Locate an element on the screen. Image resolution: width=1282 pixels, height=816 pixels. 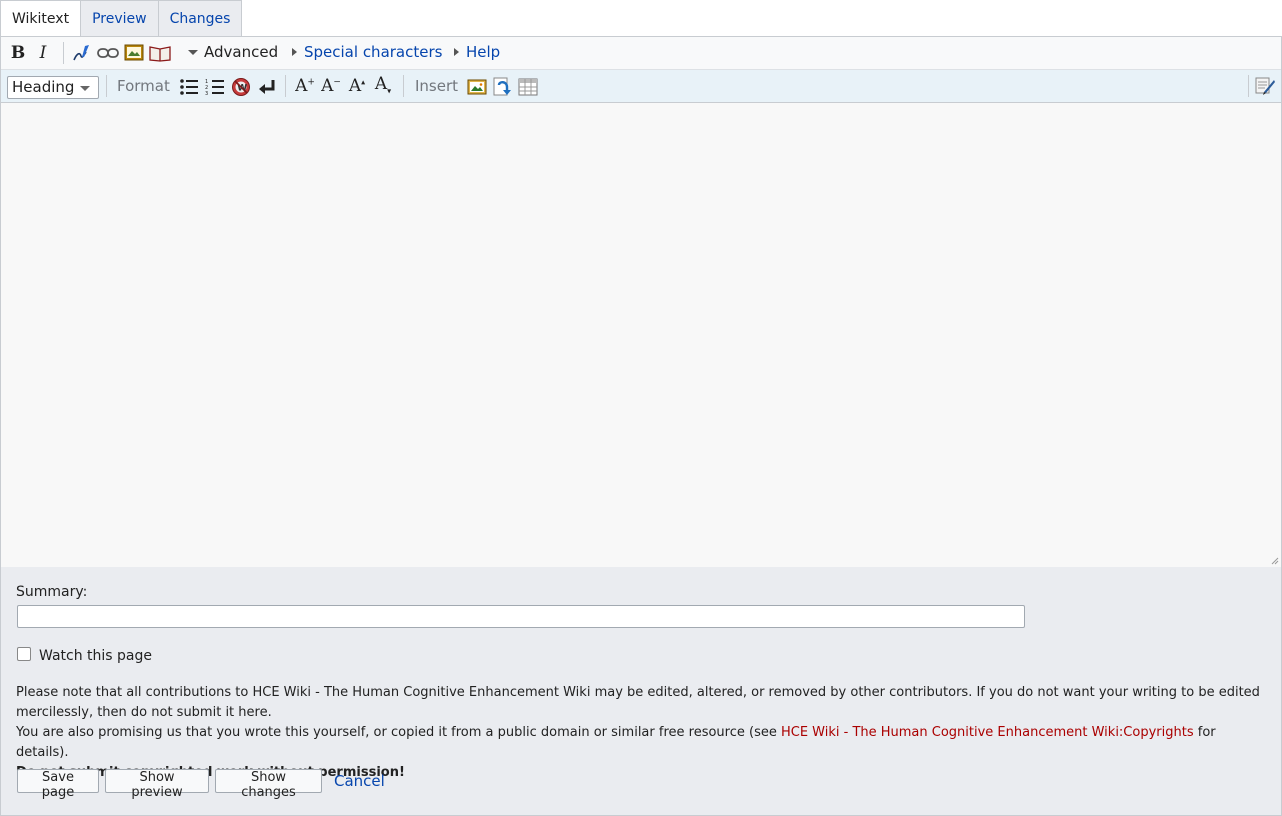
watch-checkbox is located at coordinates (24, 654).